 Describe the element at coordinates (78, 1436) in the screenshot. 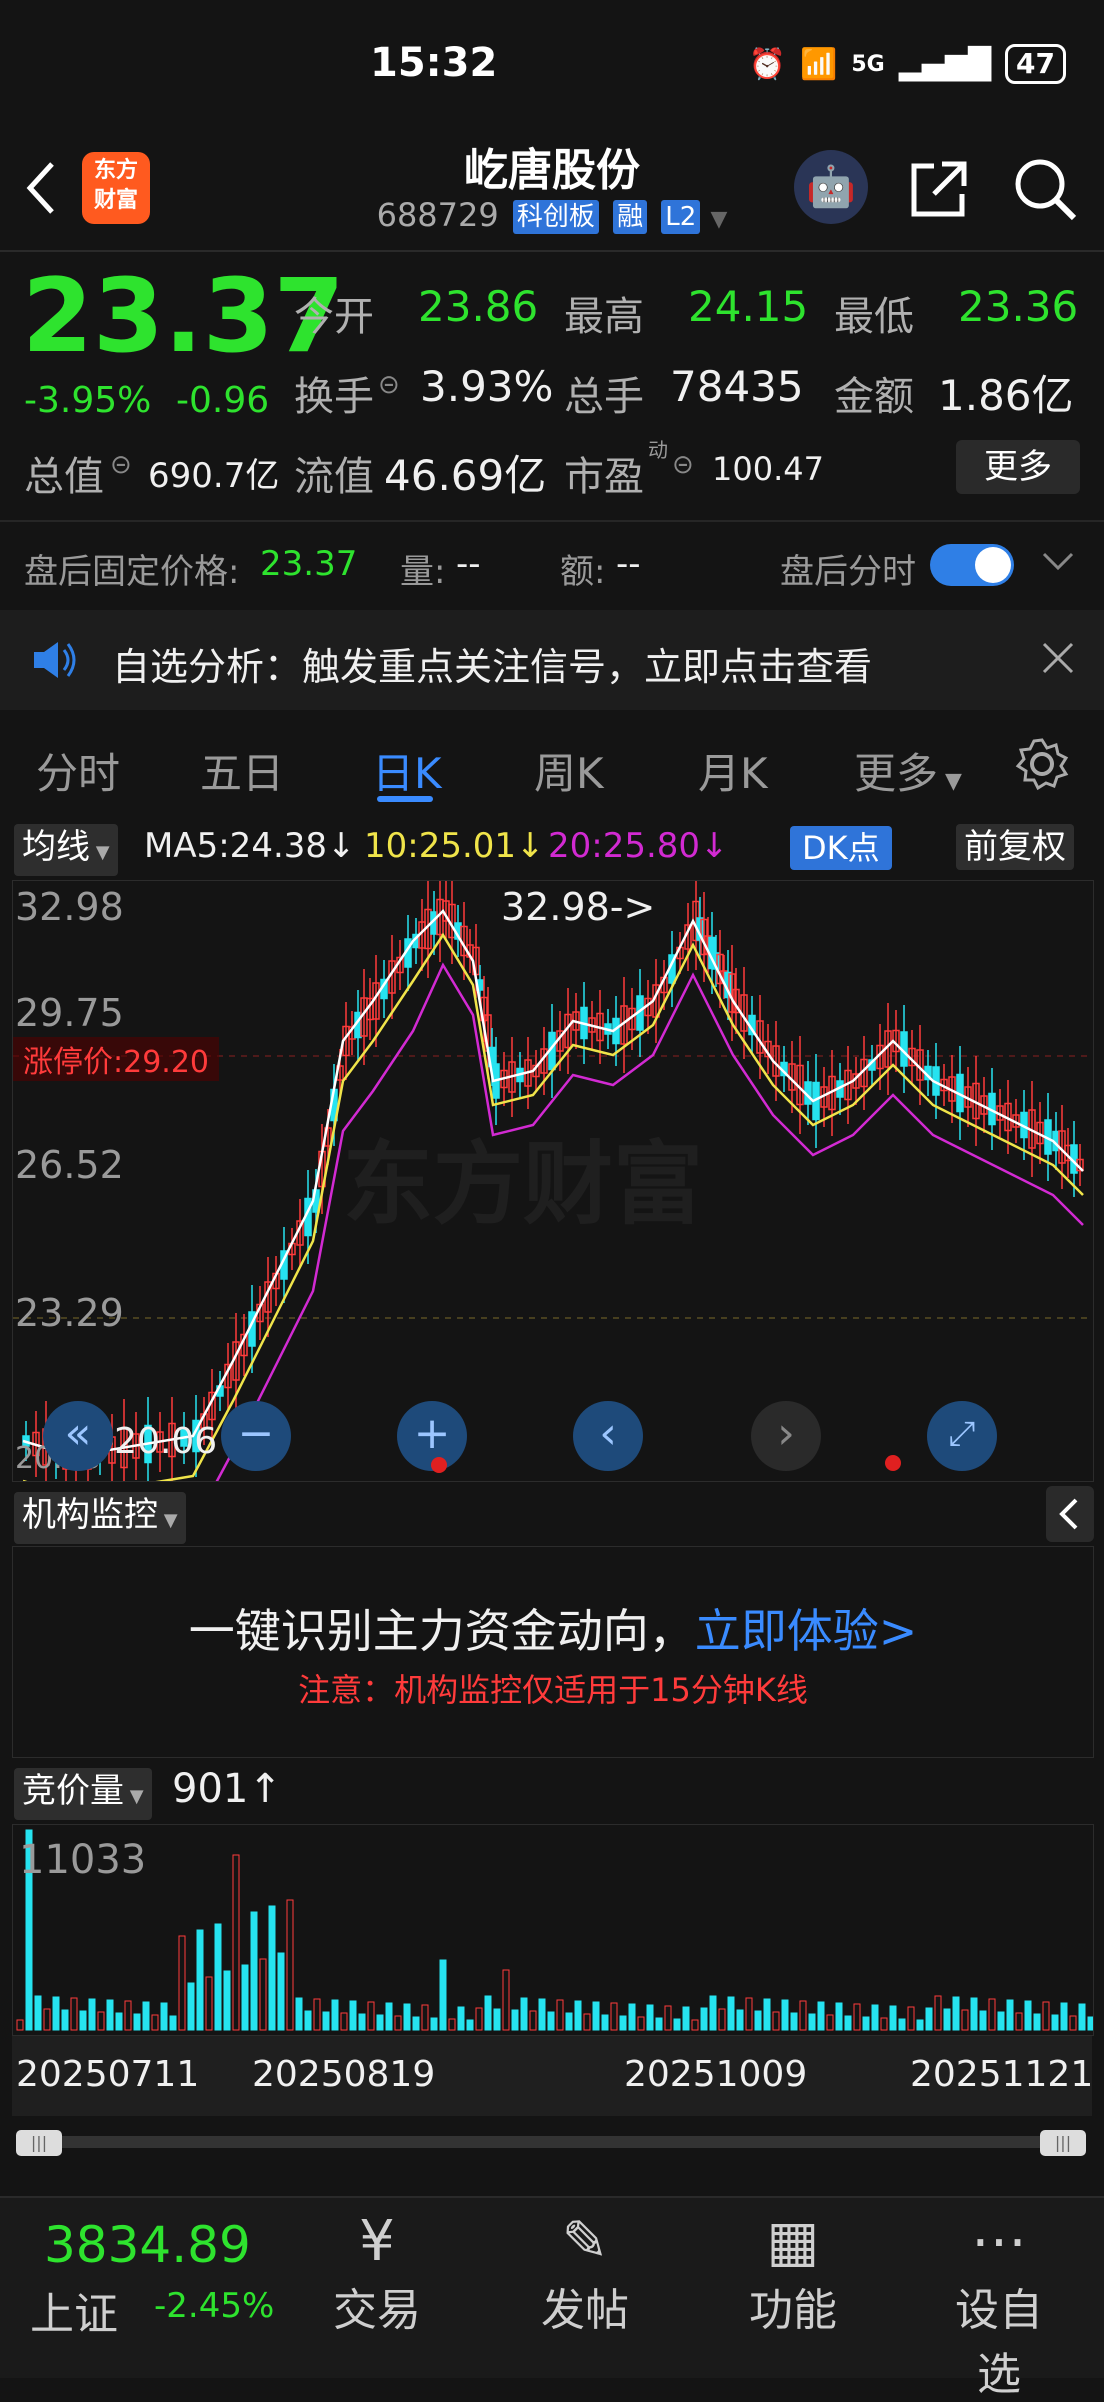

I see `rewind-button: «` at that location.